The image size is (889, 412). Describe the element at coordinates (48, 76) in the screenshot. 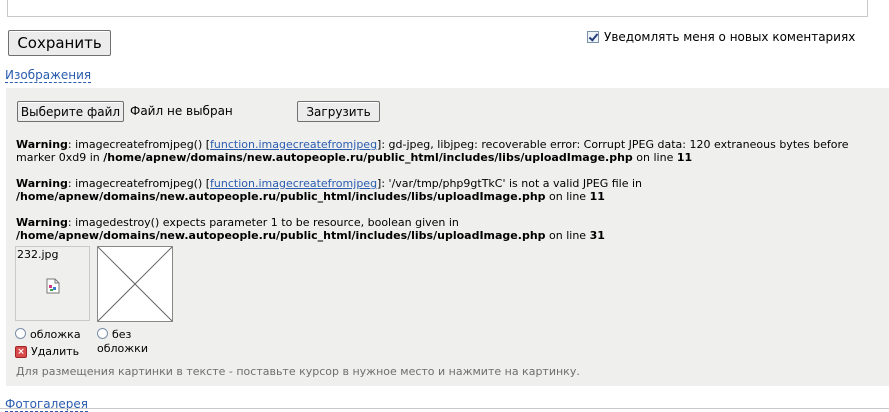

I see `images-section-link: Изображения` at that location.